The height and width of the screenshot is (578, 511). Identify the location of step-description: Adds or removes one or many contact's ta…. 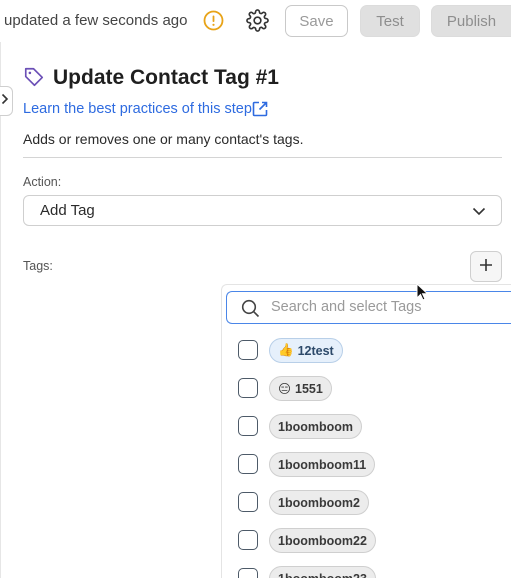
(163, 139).